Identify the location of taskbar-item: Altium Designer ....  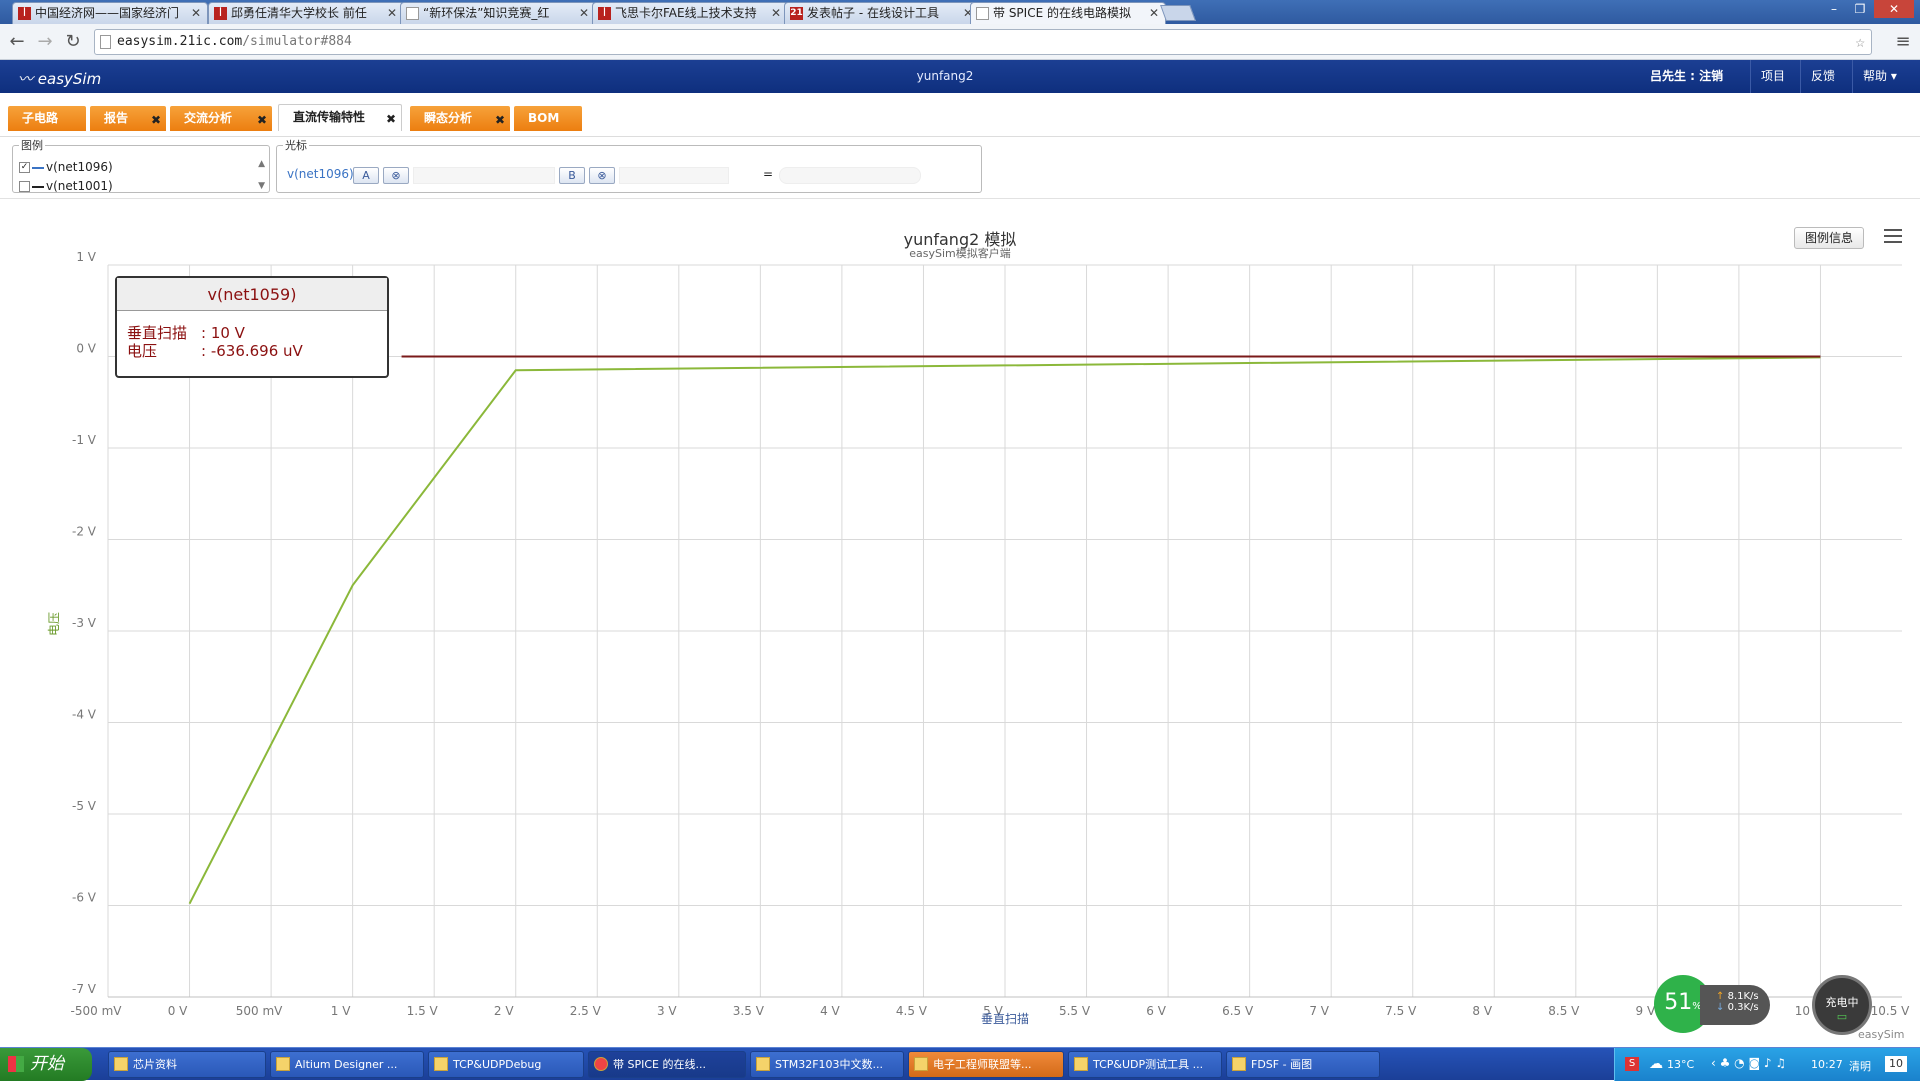
(347, 1064).